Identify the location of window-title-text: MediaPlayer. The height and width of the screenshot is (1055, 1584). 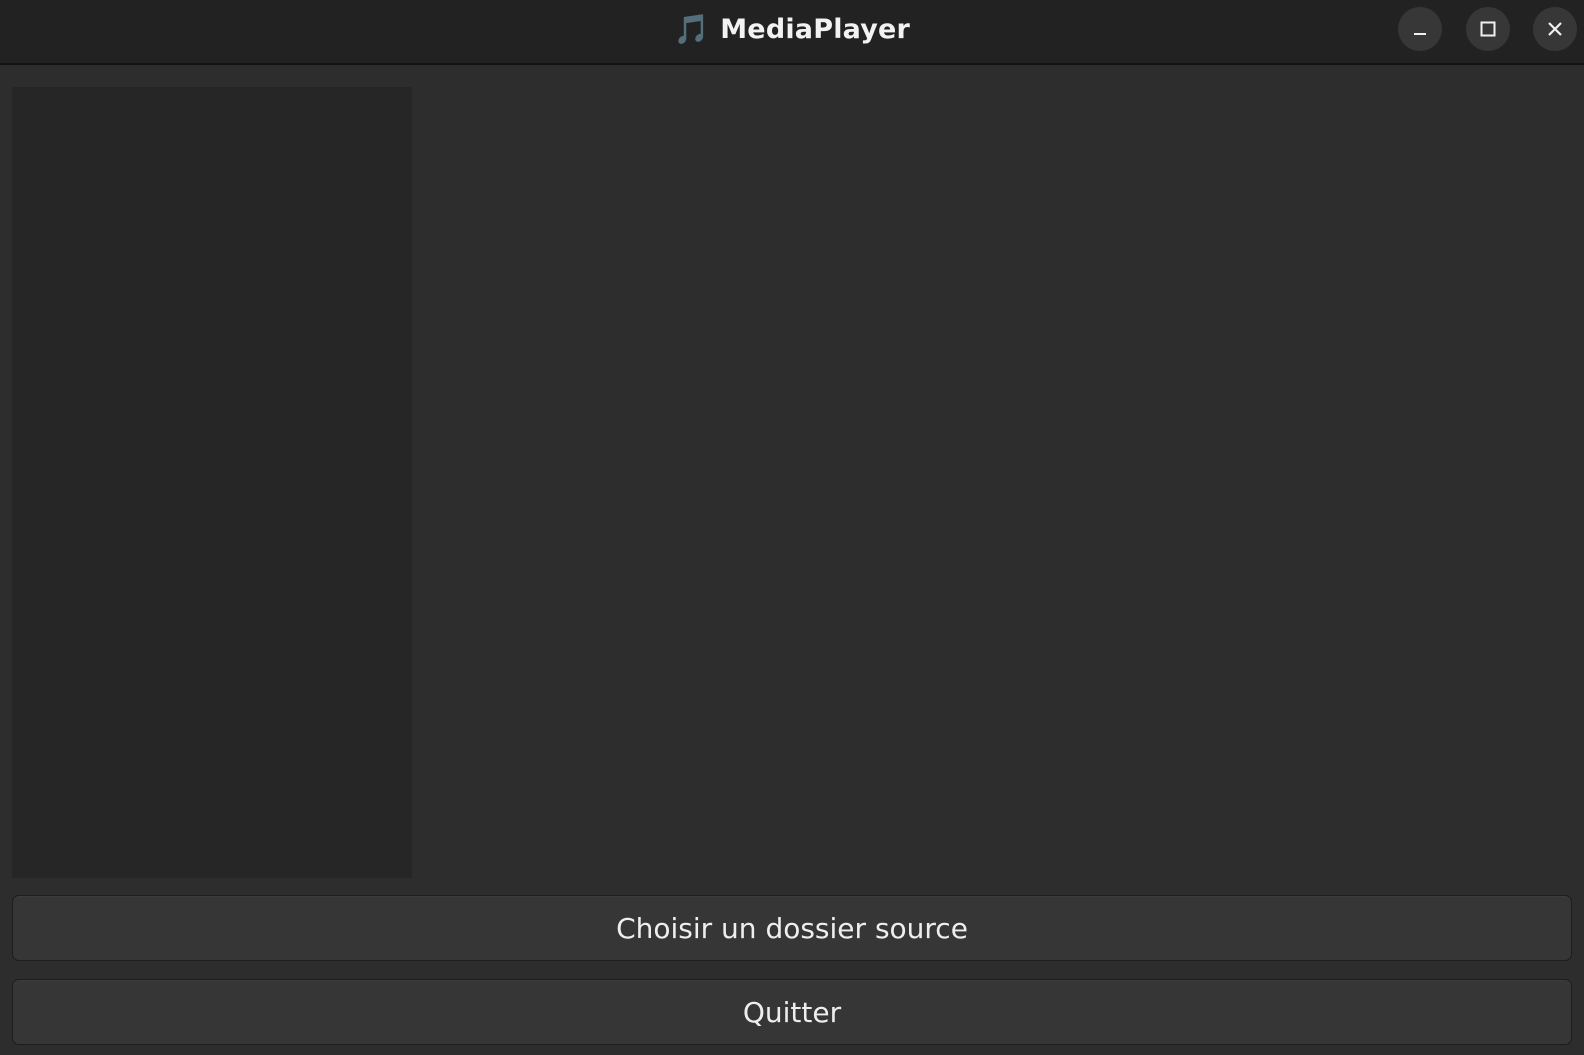
(815, 29).